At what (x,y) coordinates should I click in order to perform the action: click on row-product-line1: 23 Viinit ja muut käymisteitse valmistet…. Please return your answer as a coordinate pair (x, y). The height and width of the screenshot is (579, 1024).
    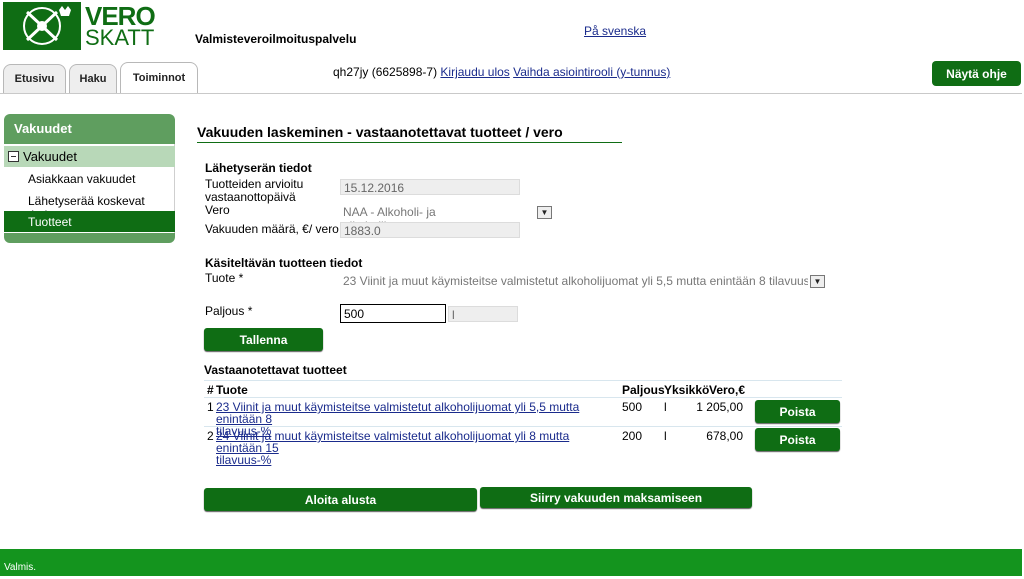
    Looking at the image, I should click on (398, 413).